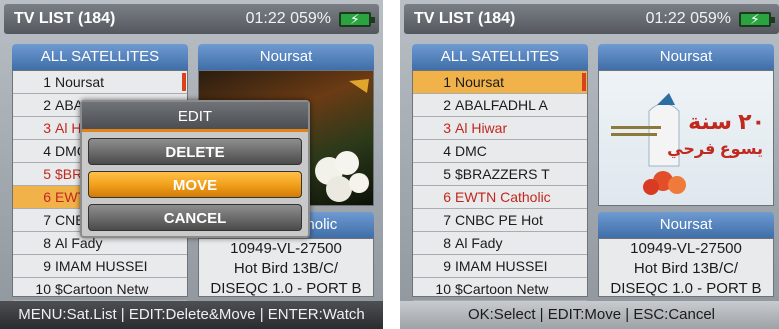 The height and width of the screenshot is (329, 779). What do you see at coordinates (195, 169) in the screenshot?
I see `edit-dialog: EDIT DELETE MOVE CANCEL` at bounding box center [195, 169].